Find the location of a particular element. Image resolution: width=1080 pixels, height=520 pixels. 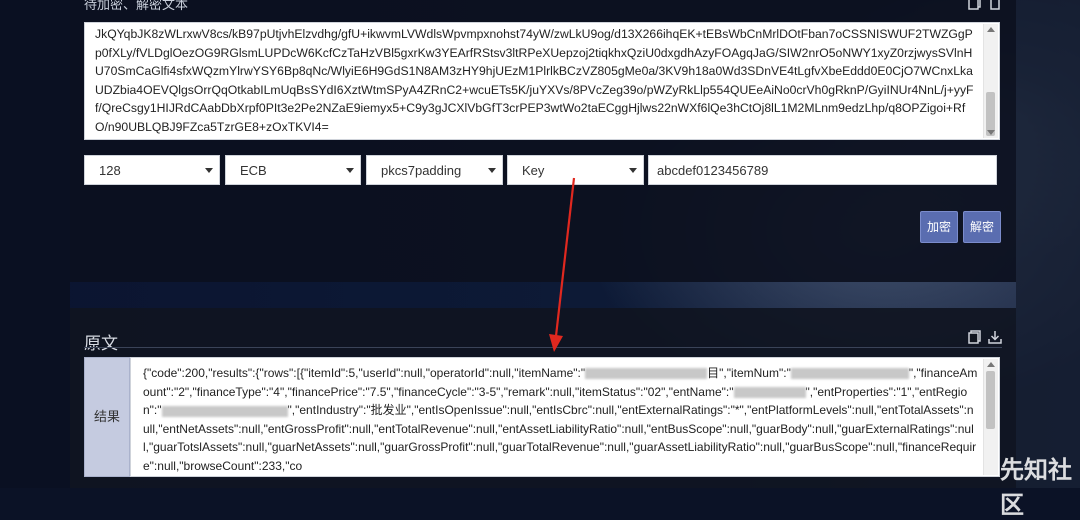

annotation-arrow is located at coordinates (562, 264).